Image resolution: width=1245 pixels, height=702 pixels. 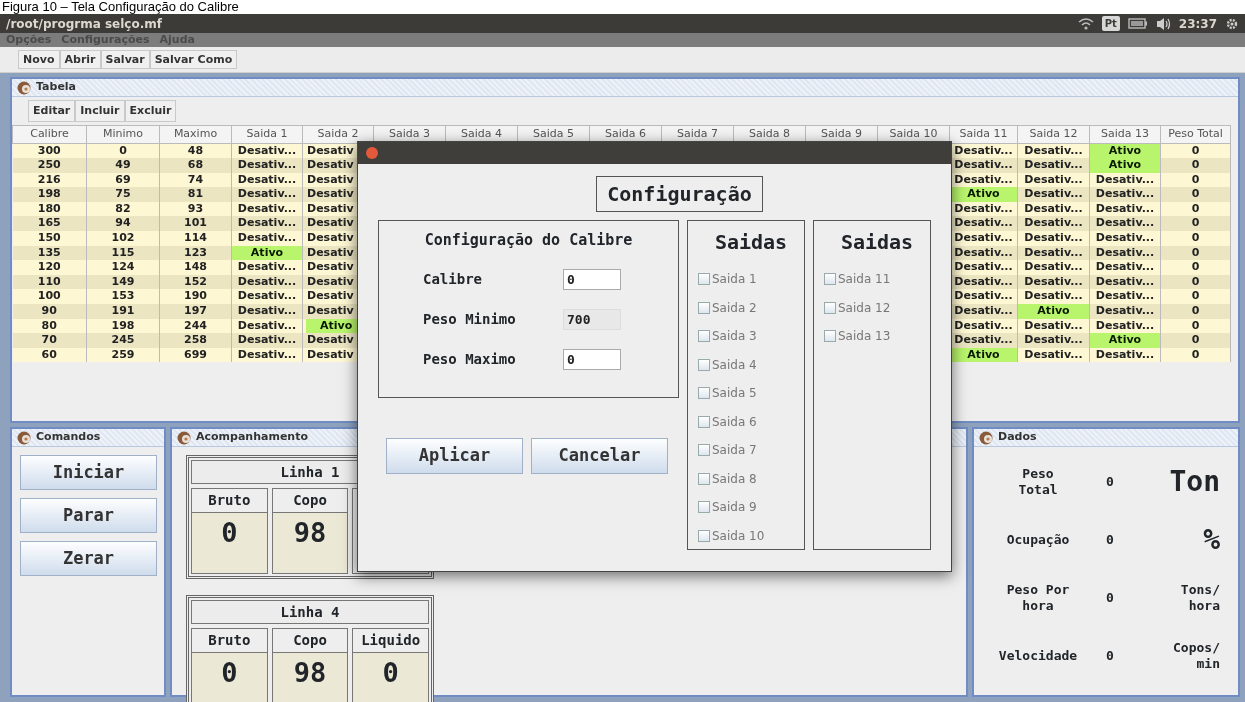 What do you see at coordinates (734, 364) in the screenshot?
I see `checkbox-label: Saida 4` at bounding box center [734, 364].